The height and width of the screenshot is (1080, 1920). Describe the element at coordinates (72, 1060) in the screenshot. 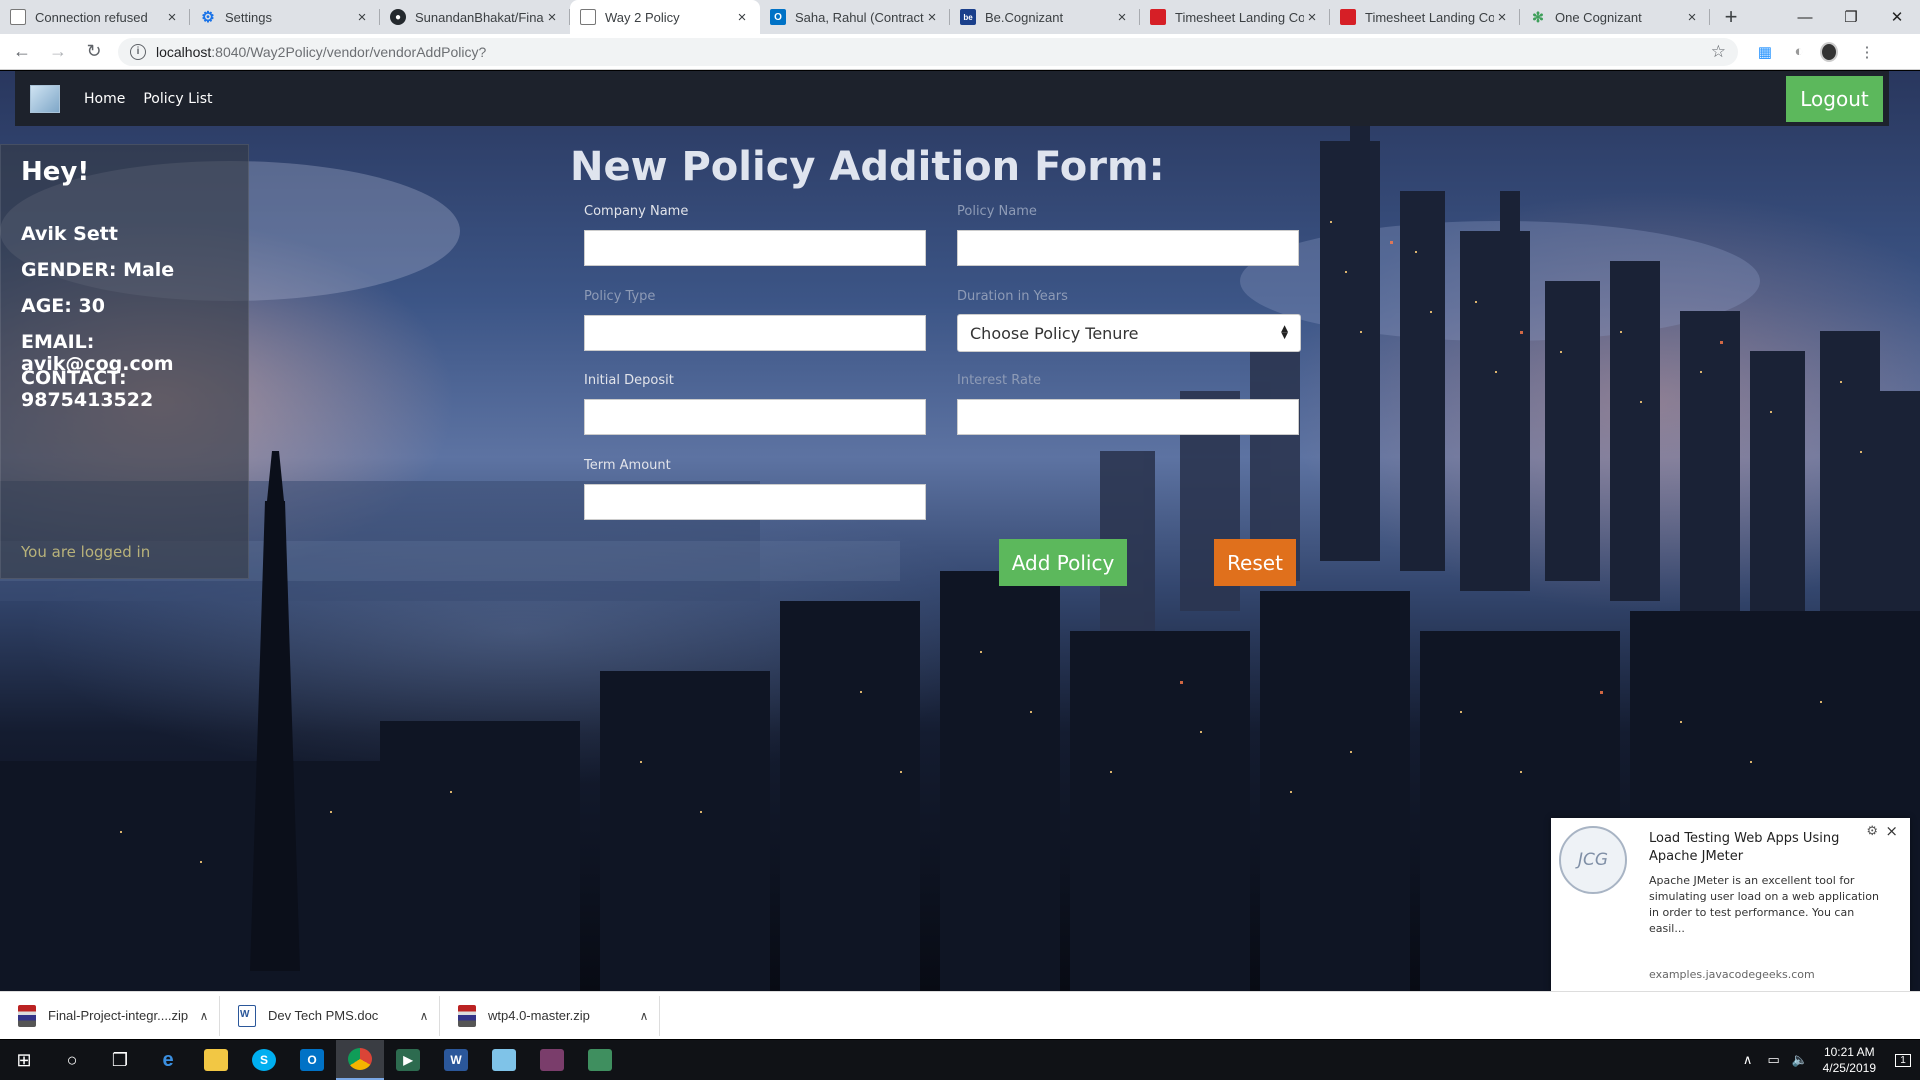

I see `search-circle-icon: ○` at that location.